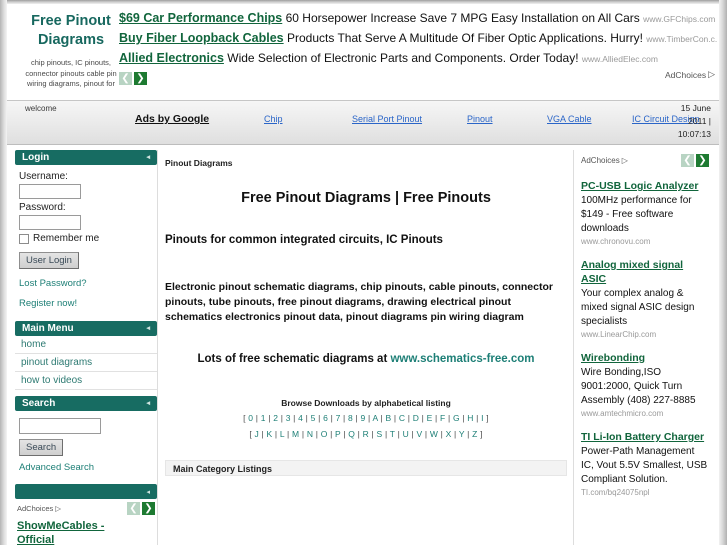 This screenshot has height=545, width=727. What do you see at coordinates (462, 434) in the screenshot?
I see `alpha-link-Y: Y` at bounding box center [462, 434].